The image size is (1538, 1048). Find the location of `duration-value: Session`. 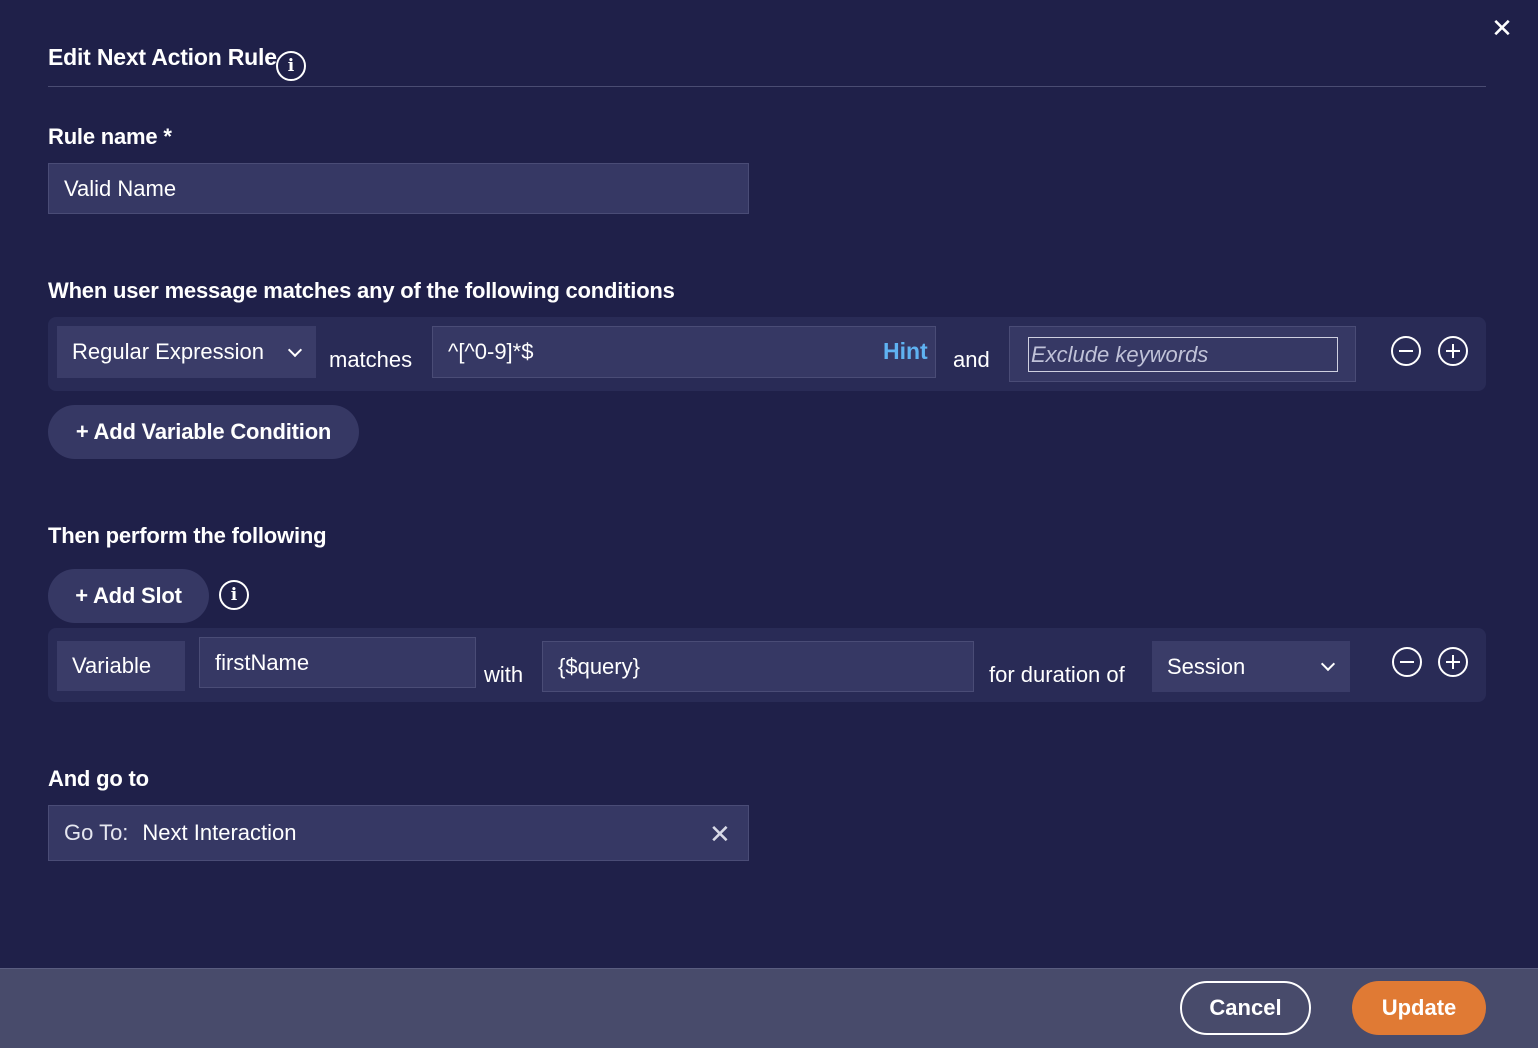

duration-value: Session is located at coordinates (1206, 666).